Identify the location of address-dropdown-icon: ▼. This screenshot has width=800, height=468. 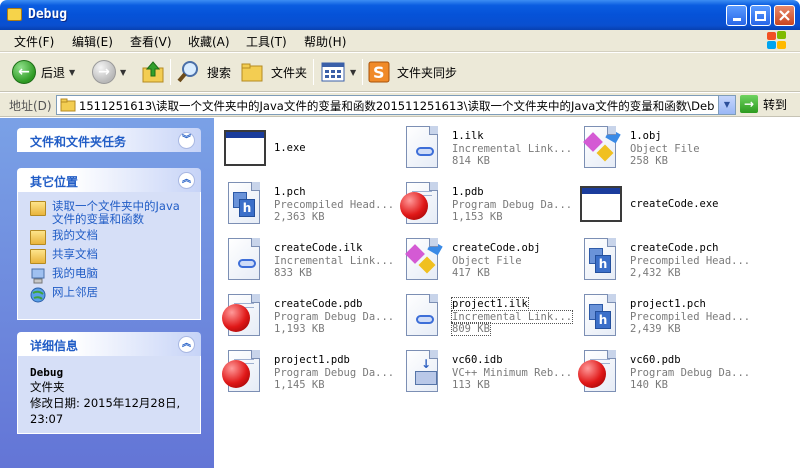
(726, 105).